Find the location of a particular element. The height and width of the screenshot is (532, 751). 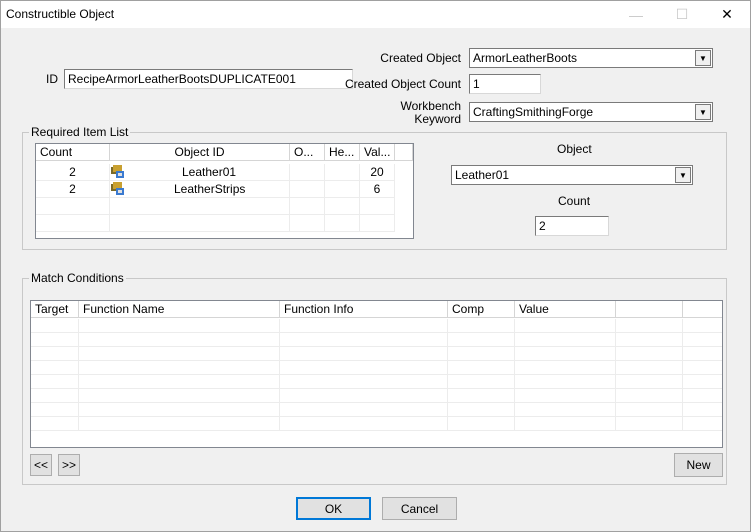

created-object-value: ArmorLeatherBoots is located at coordinates (525, 58).